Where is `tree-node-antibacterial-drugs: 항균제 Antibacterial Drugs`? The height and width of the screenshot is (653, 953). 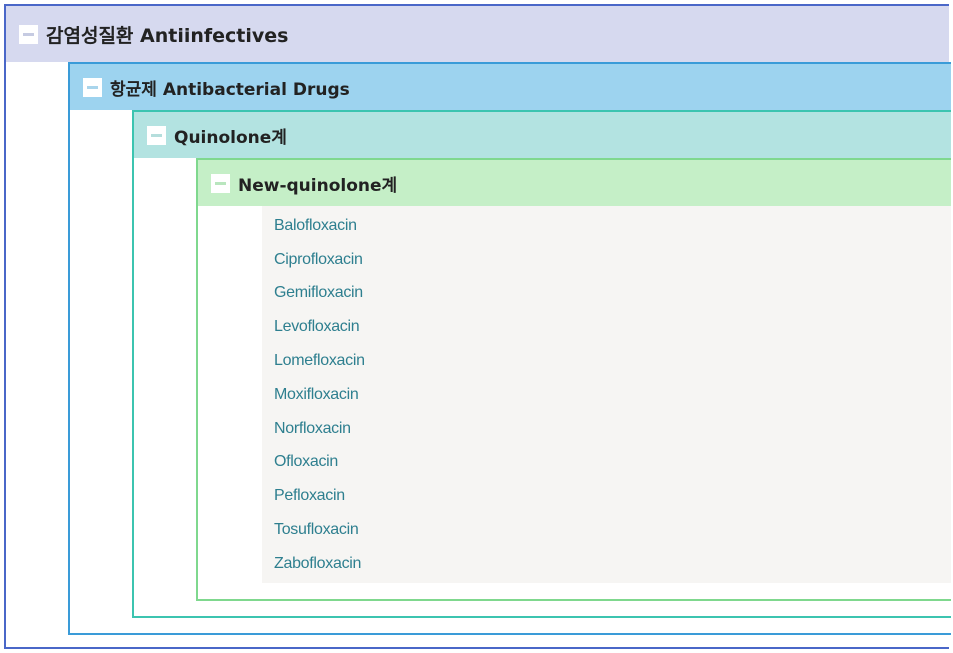 tree-node-antibacterial-drugs: 항균제 Antibacterial Drugs is located at coordinates (510, 87).